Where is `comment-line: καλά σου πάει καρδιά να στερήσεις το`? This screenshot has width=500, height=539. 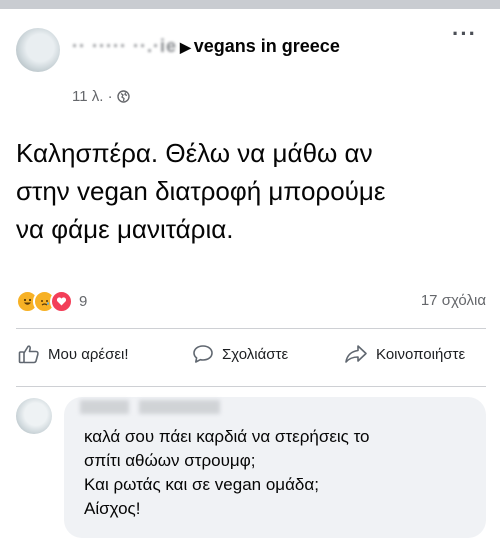 comment-line: καλά σου πάει καρδιά να στερήσεις το is located at coordinates (227, 436).